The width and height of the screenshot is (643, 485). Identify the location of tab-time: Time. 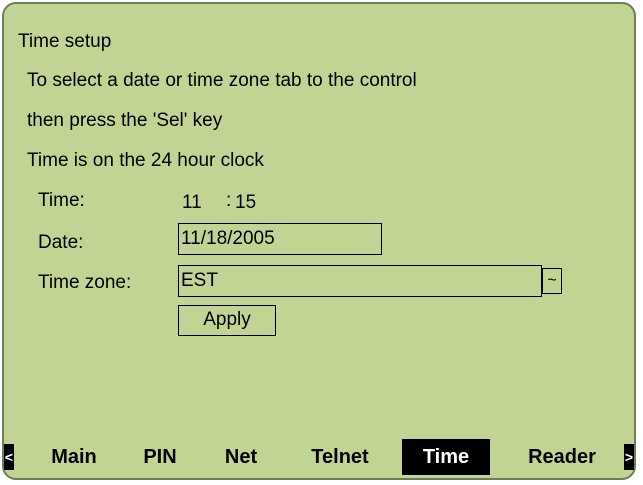
(446, 457).